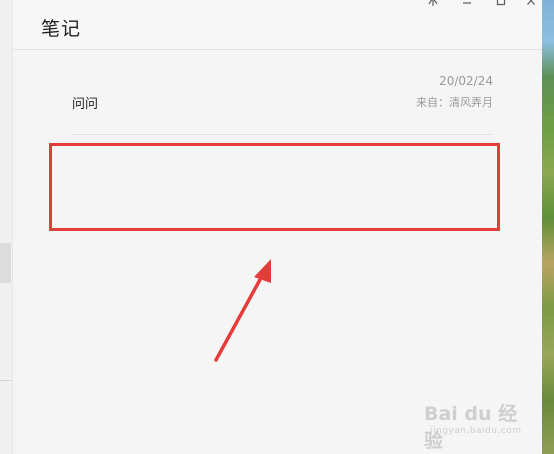 The width and height of the screenshot is (554, 454). What do you see at coordinates (476, 431) in the screenshot?
I see `watermark-url-text: jingyan.baidu.com` at bounding box center [476, 431].